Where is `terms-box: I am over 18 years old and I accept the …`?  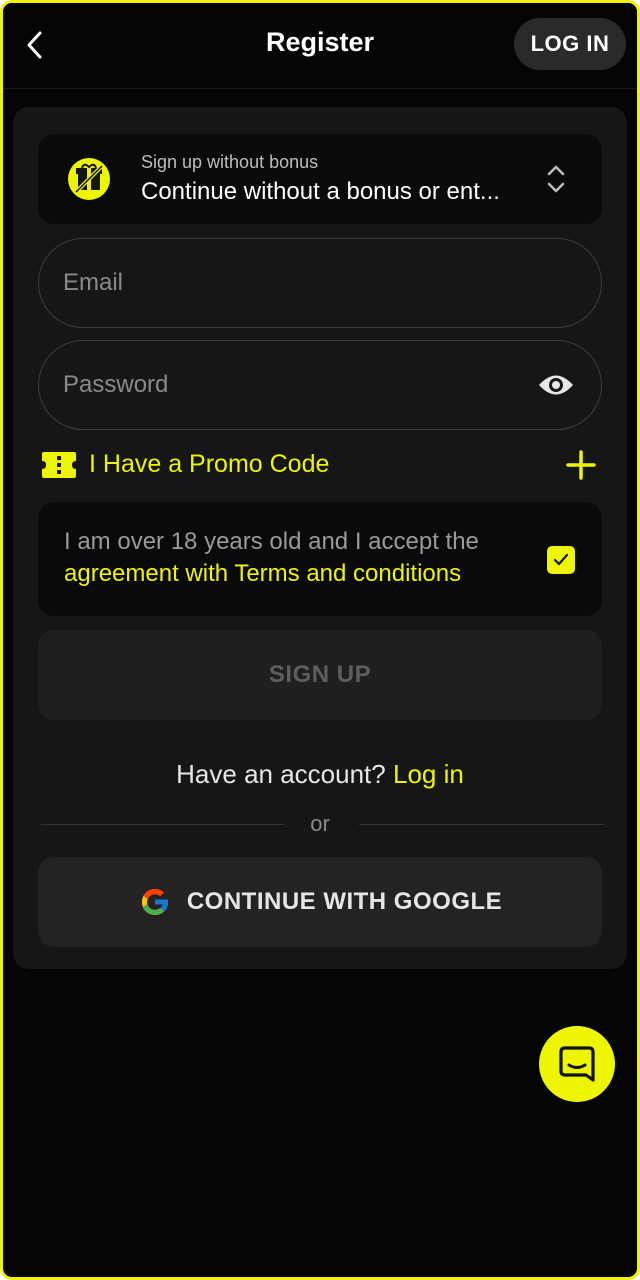 terms-box: I am over 18 years old and I accept the … is located at coordinates (320, 559).